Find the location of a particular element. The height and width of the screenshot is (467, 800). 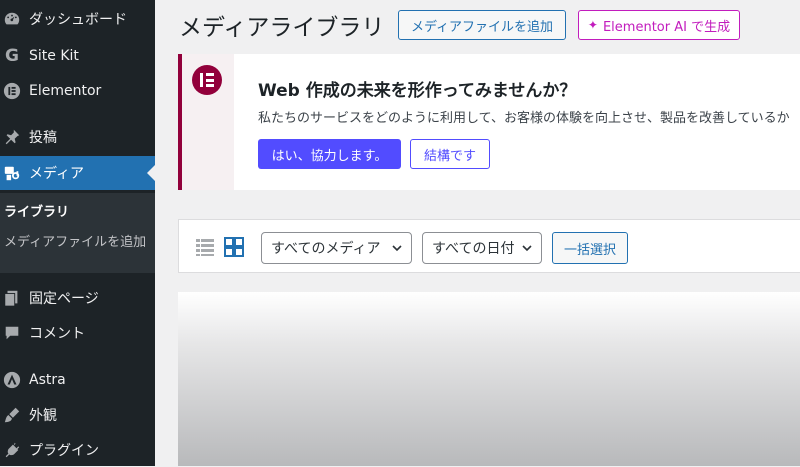

date-select: すべての日付 is located at coordinates (482, 248).